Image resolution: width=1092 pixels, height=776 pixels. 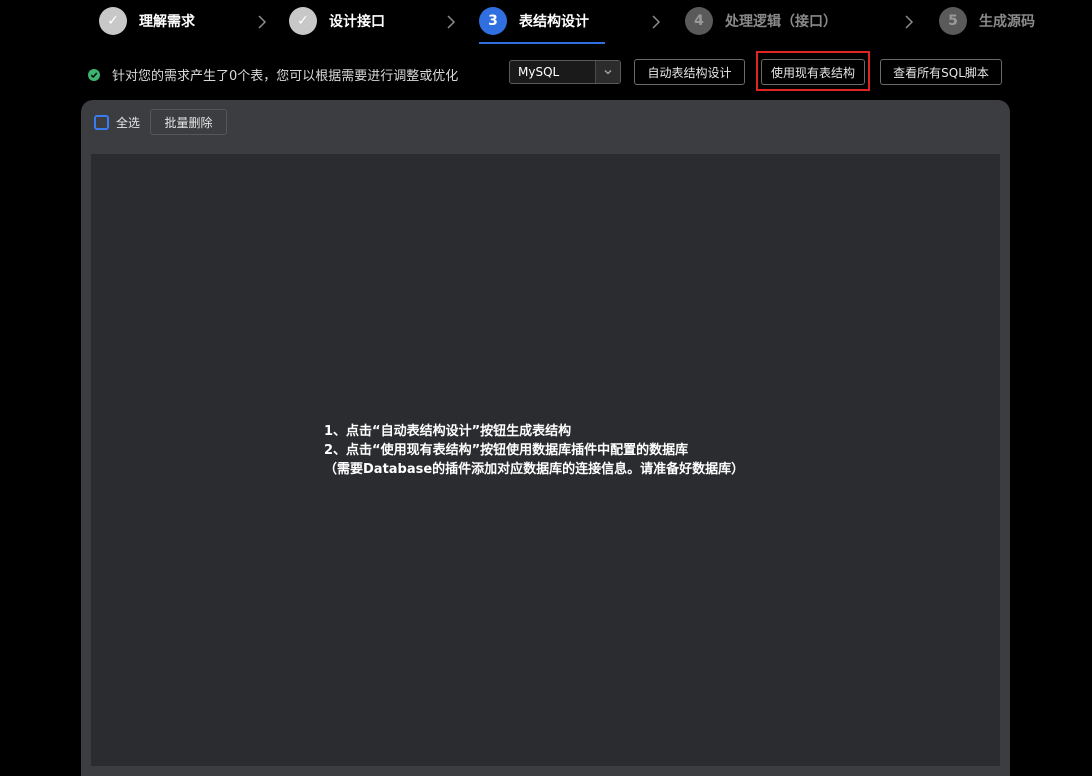 What do you see at coordinates (813, 72) in the screenshot?
I see `use-existing-tables-button: 使用现有表结构` at bounding box center [813, 72].